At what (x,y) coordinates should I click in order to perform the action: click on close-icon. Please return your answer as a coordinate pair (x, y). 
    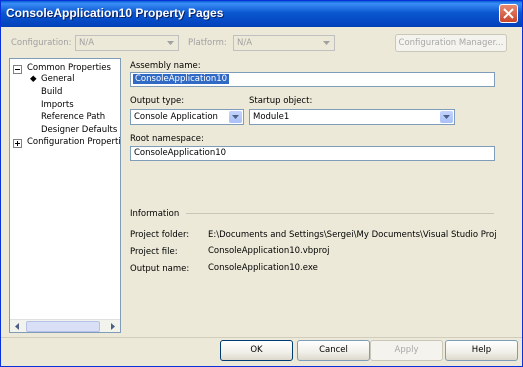
    Looking at the image, I should click on (508, 13).